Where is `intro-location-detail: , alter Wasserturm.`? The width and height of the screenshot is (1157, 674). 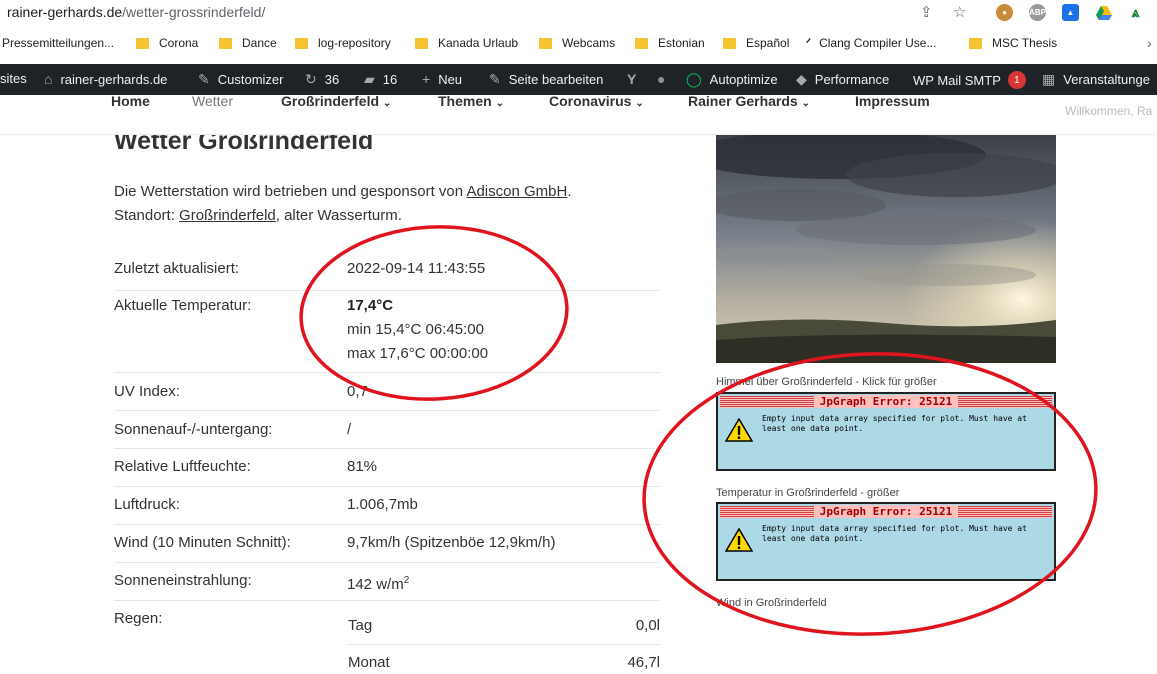 intro-location-detail: , alter Wasserturm. is located at coordinates (338, 215).